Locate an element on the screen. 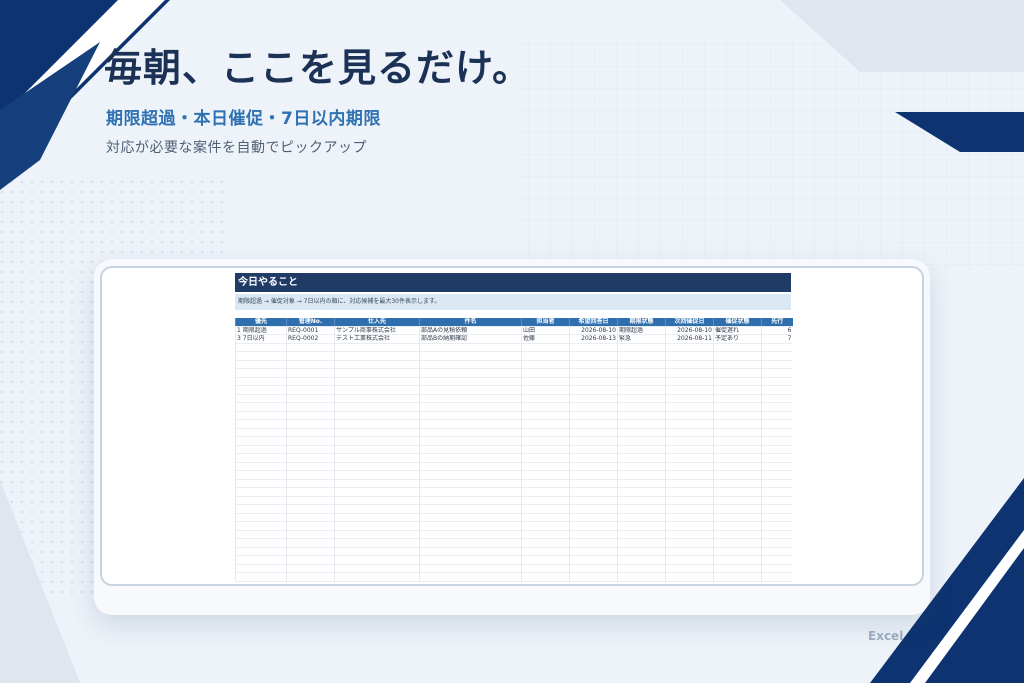 The width and height of the screenshot is (1024, 683). cell-priority: 3 7日以内 is located at coordinates (261, 339).